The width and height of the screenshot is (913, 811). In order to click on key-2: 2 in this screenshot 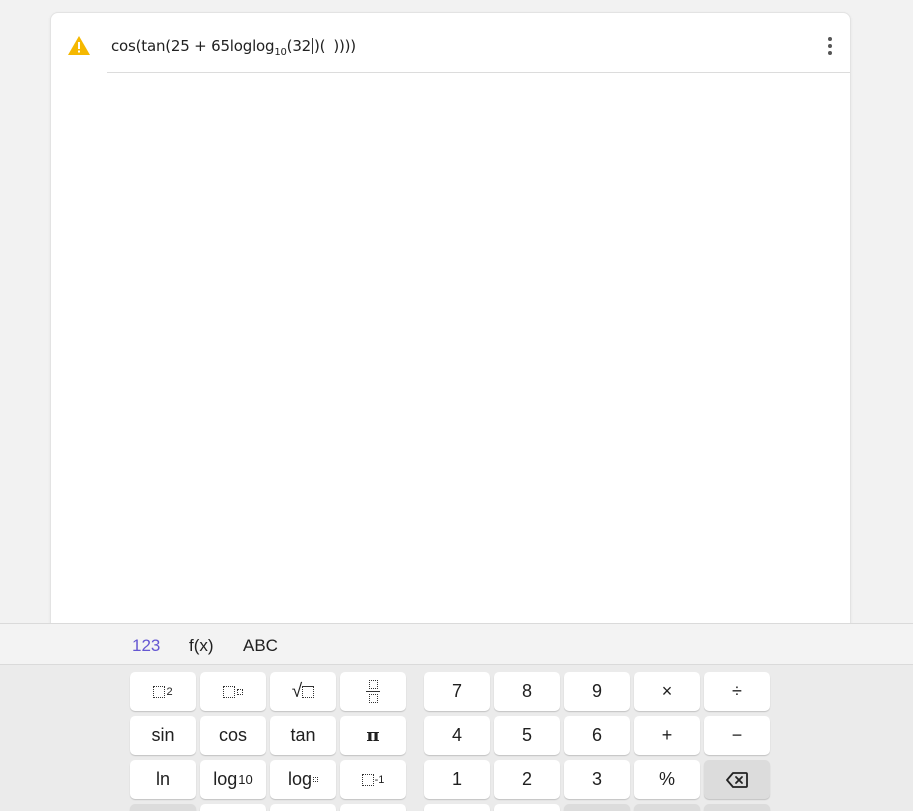, I will do `click(527, 779)`.